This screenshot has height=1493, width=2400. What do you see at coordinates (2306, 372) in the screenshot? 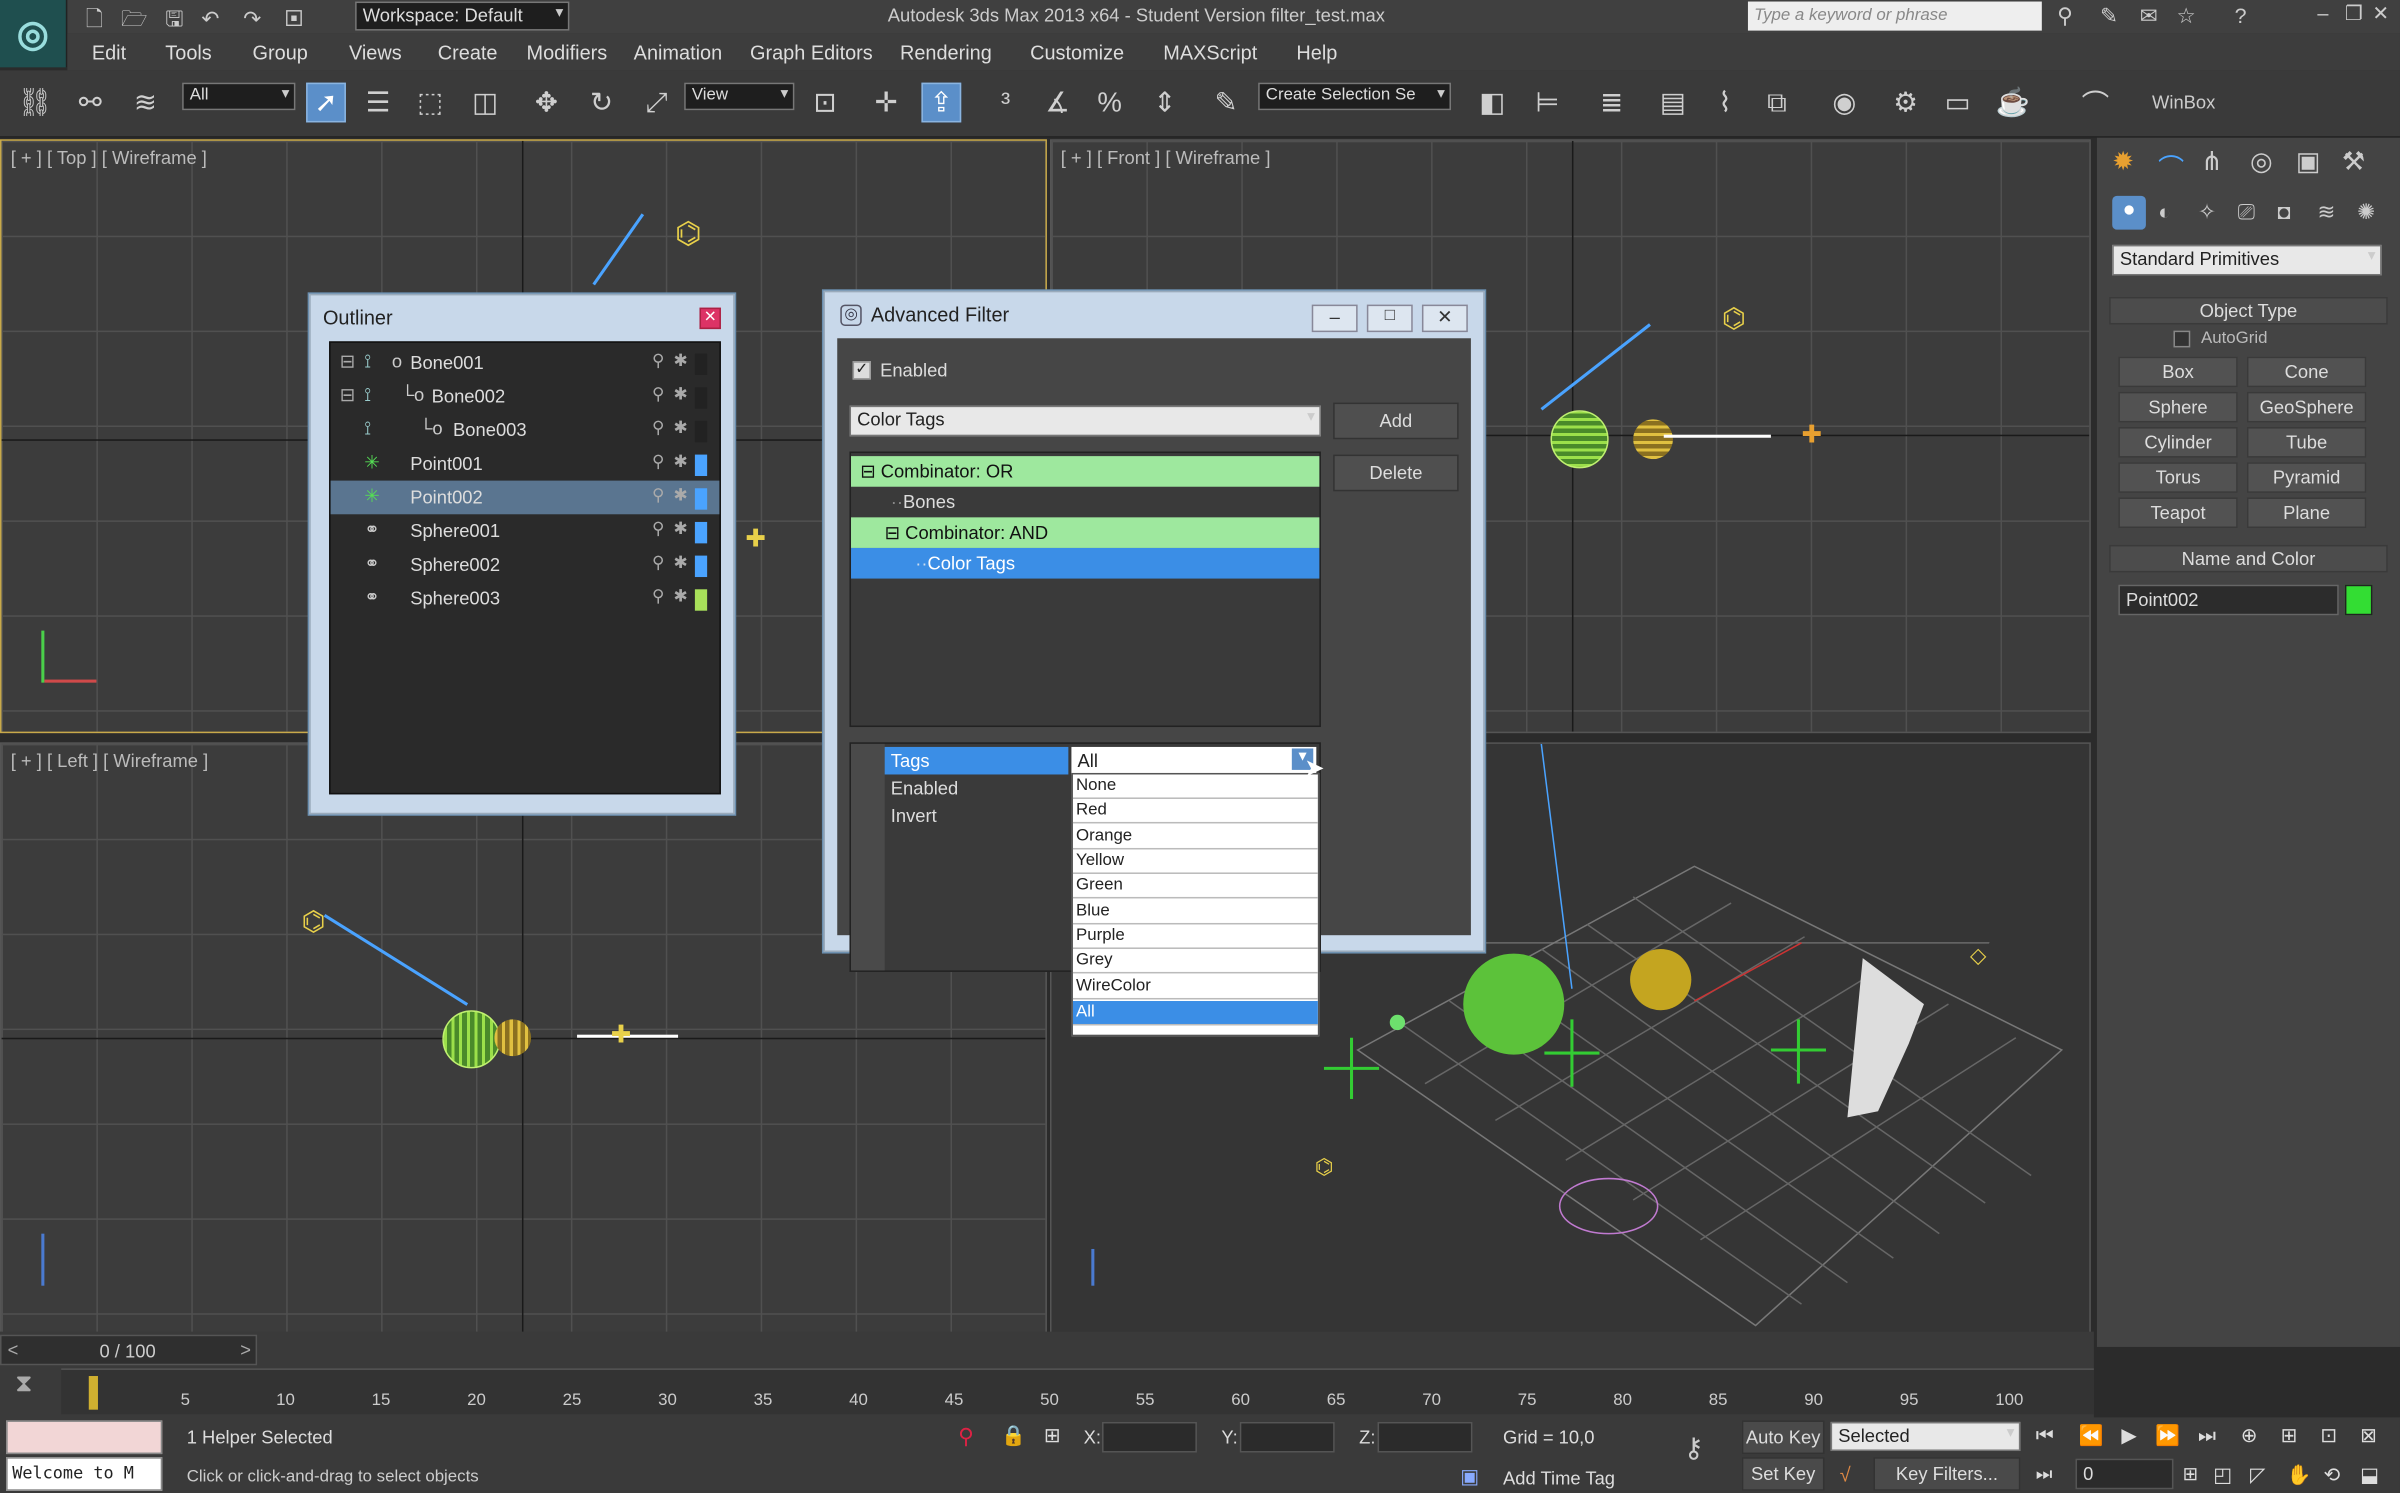
I see `cone-button: Cone` at bounding box center [2306, 372].